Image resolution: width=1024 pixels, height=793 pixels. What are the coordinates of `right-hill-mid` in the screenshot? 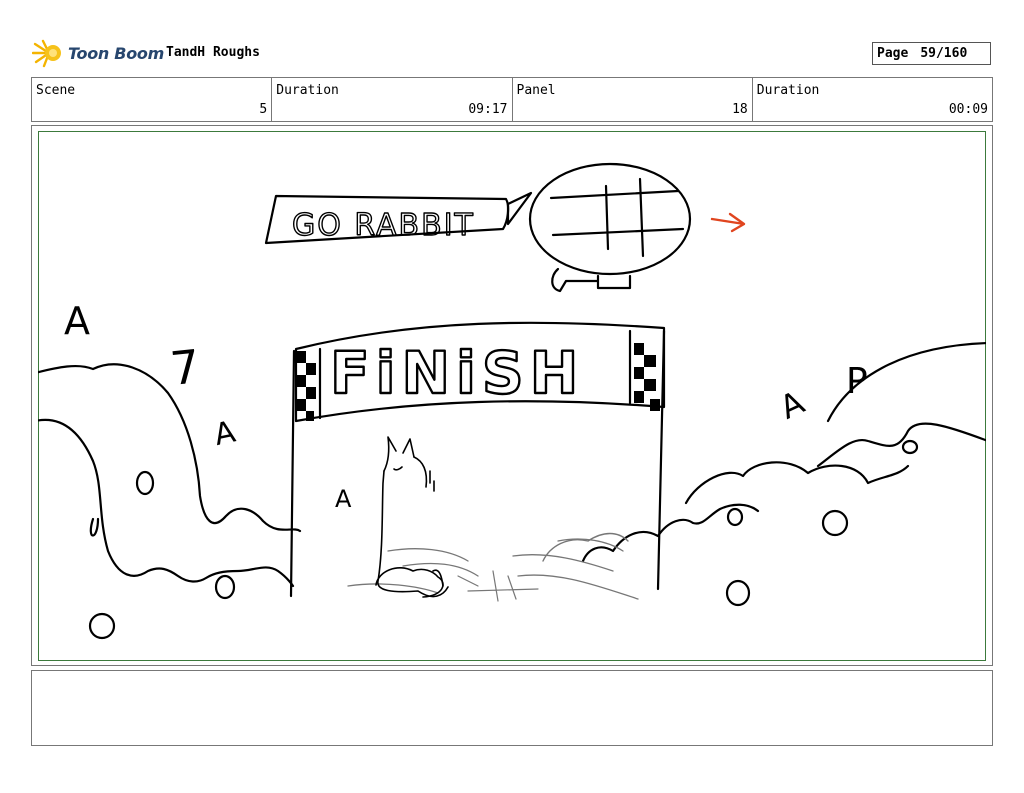 It's located at (901, 445).